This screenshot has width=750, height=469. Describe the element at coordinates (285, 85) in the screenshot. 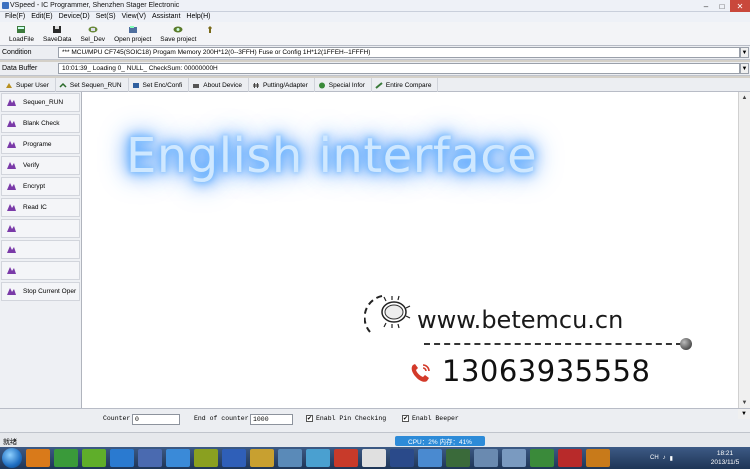

I see `tab-label: Putting/Adapter` at that location.